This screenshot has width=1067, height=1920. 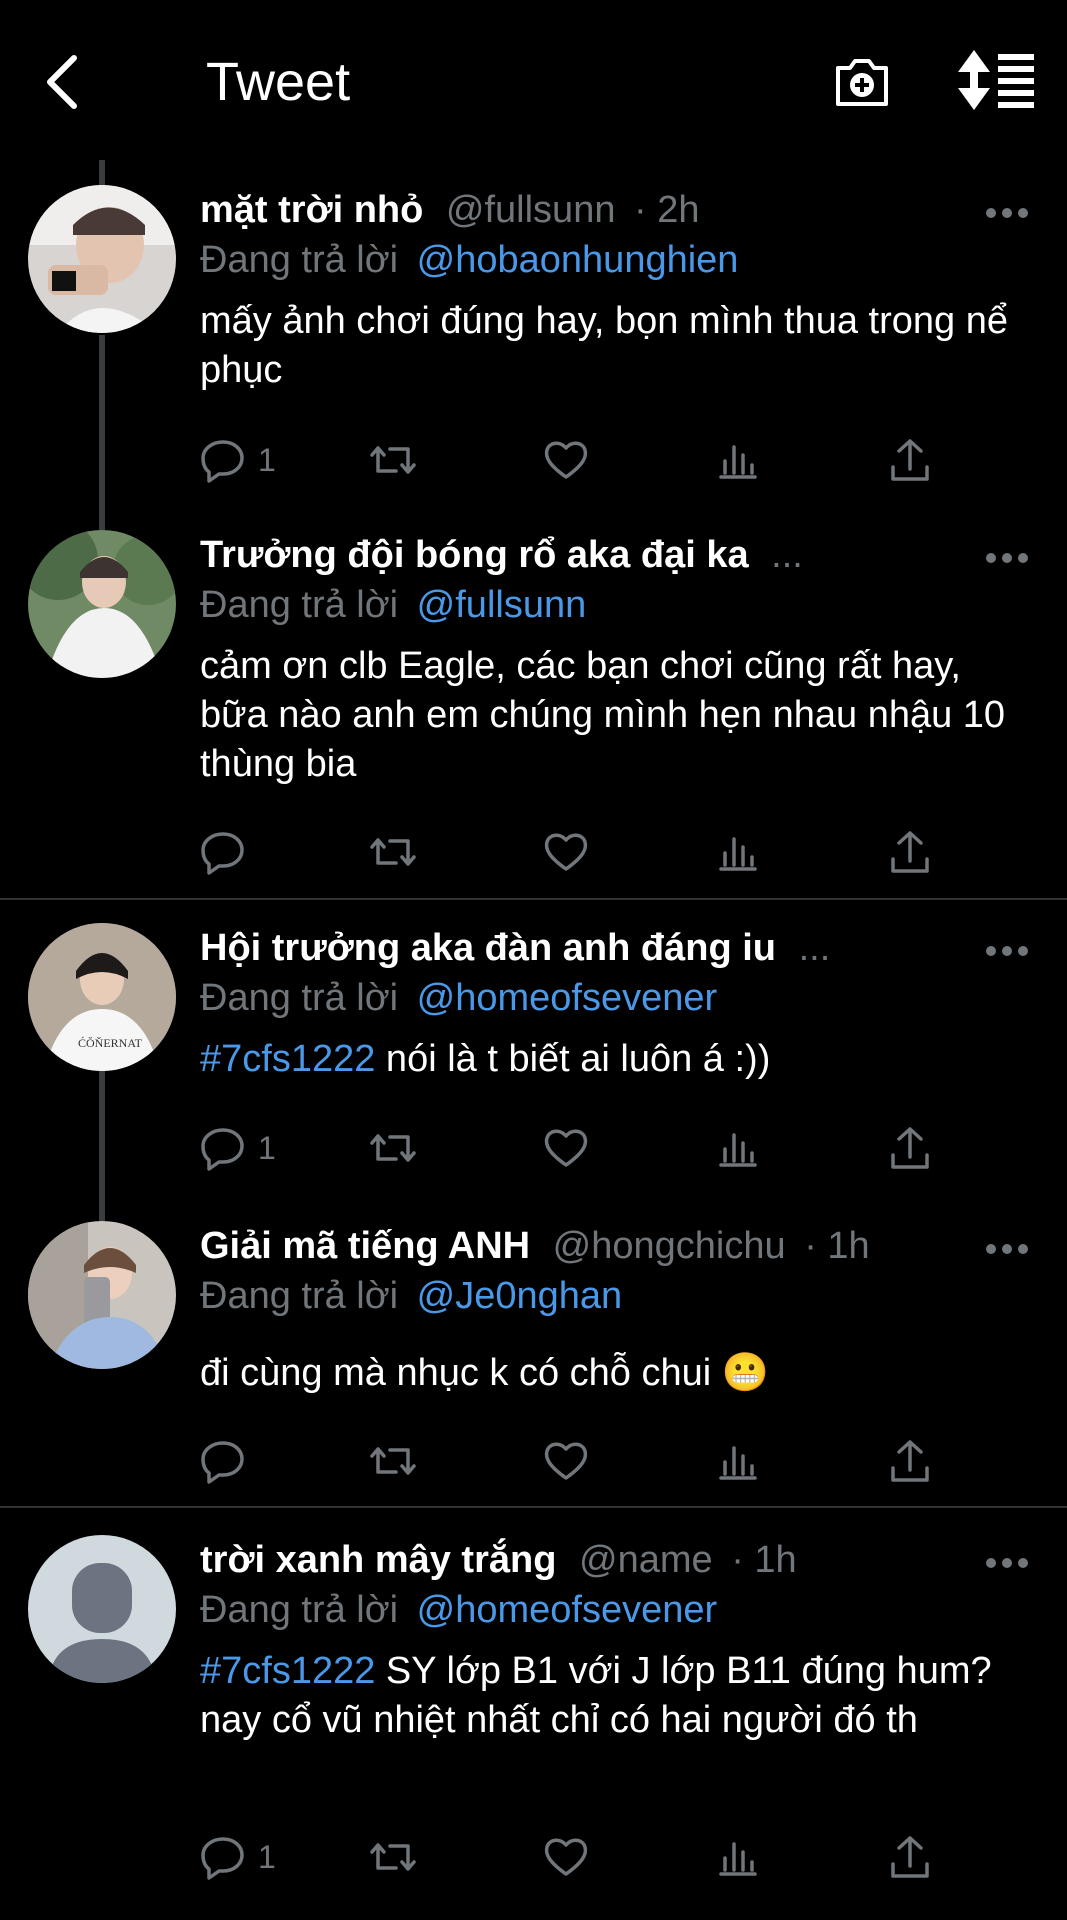 I want to click on user-handle: @fullsunn, so click(x=531, y=210).